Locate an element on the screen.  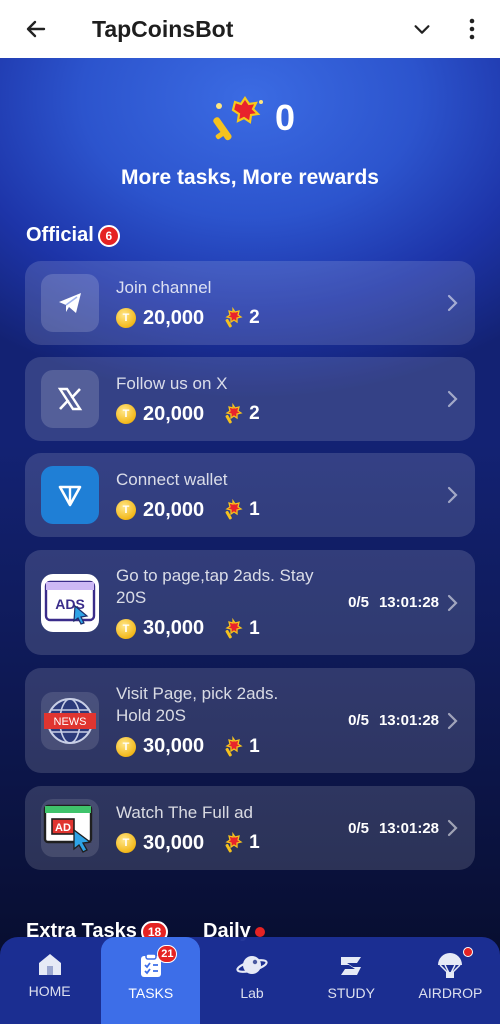
x-logo-icon is located at coordinates (70, 399).